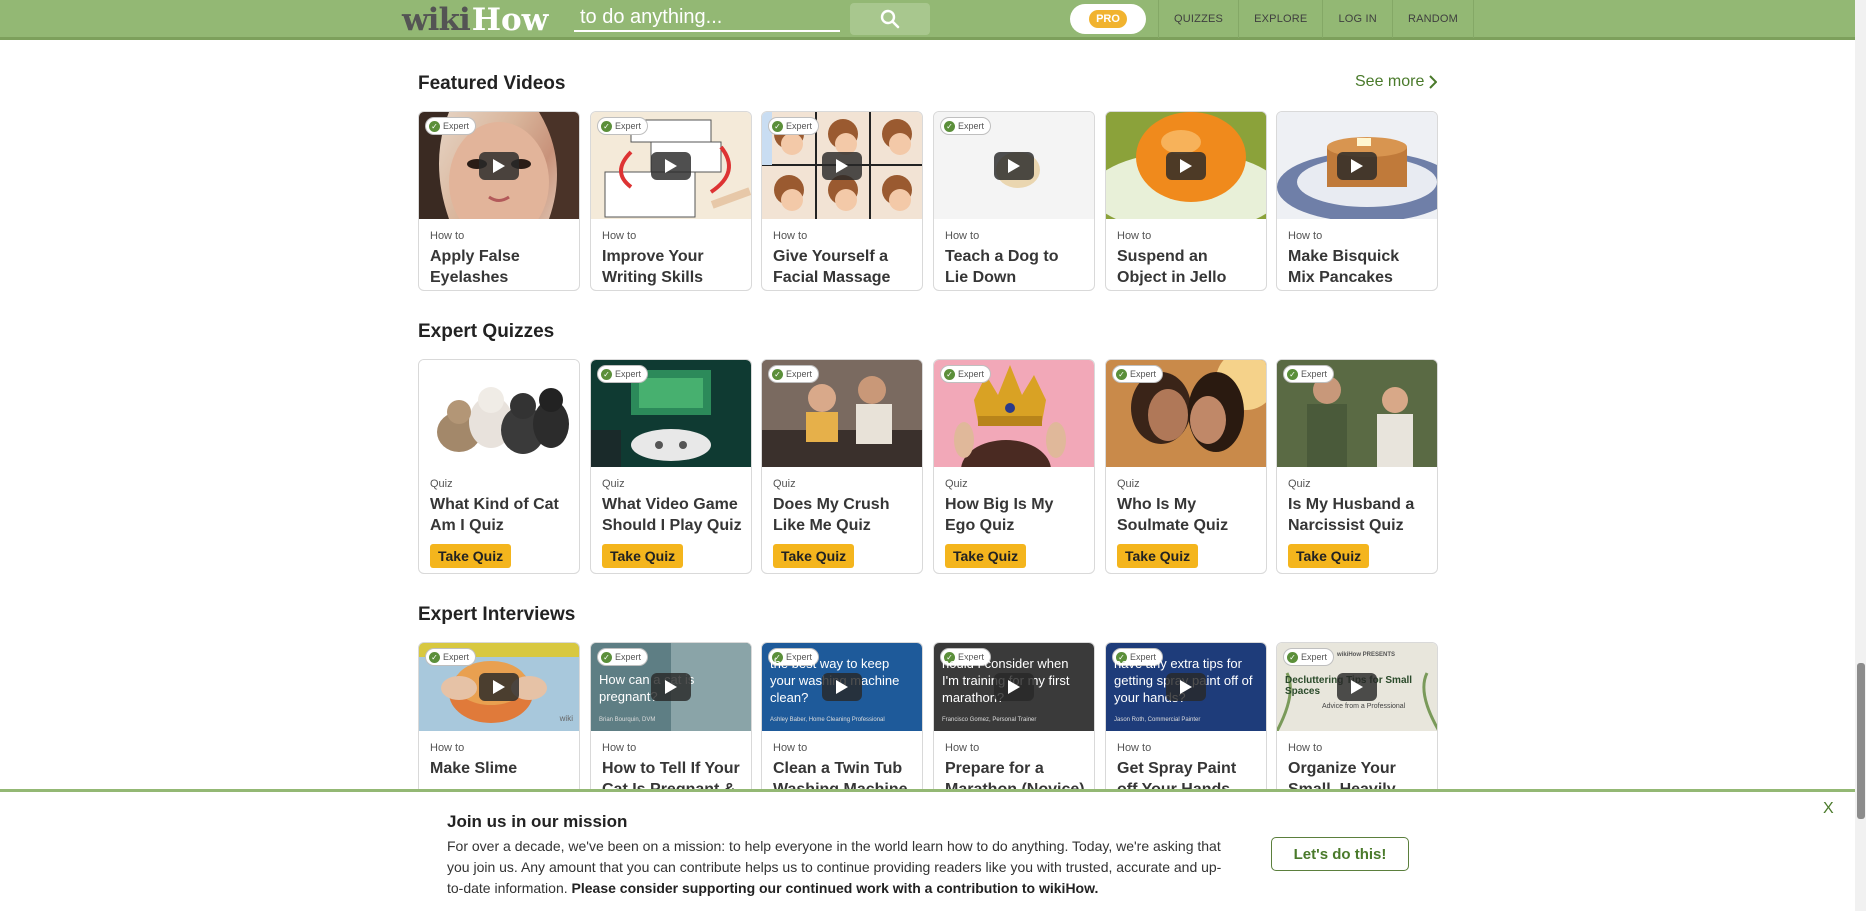  I want to click on search-icon, so click(890, 19).